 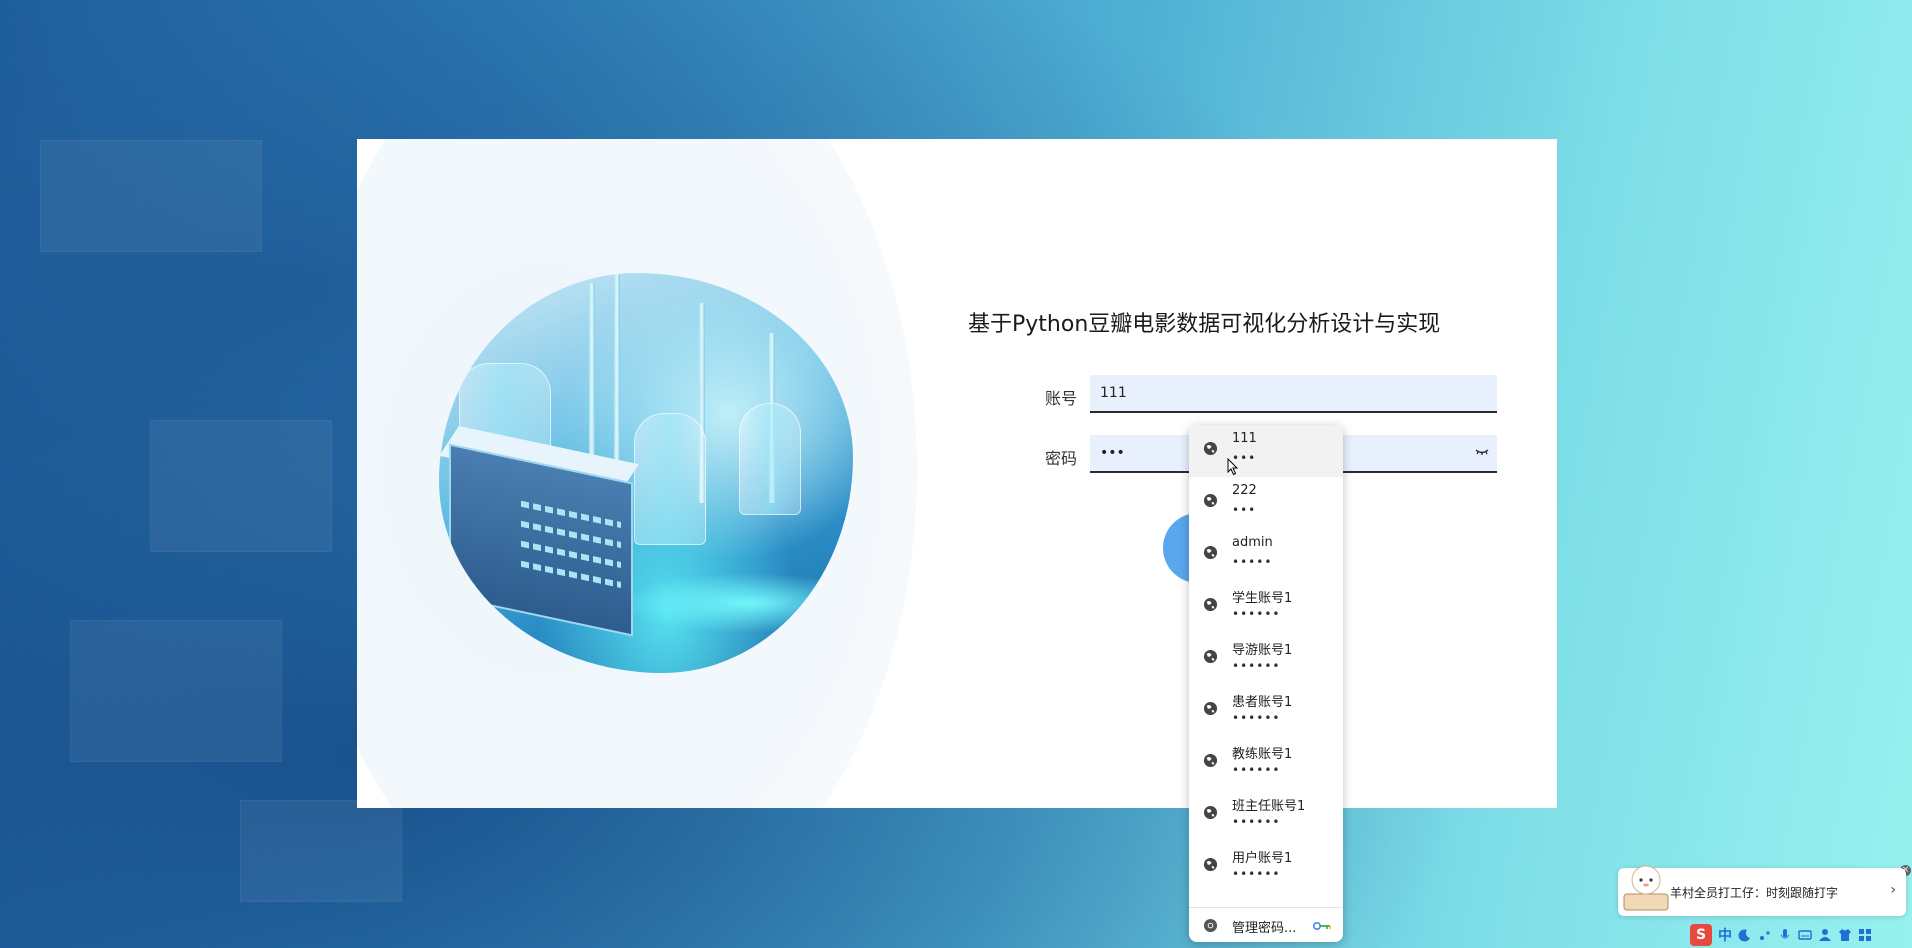 I want to click on saved-account-item: 111 •••, so click(x=1266, y=451).